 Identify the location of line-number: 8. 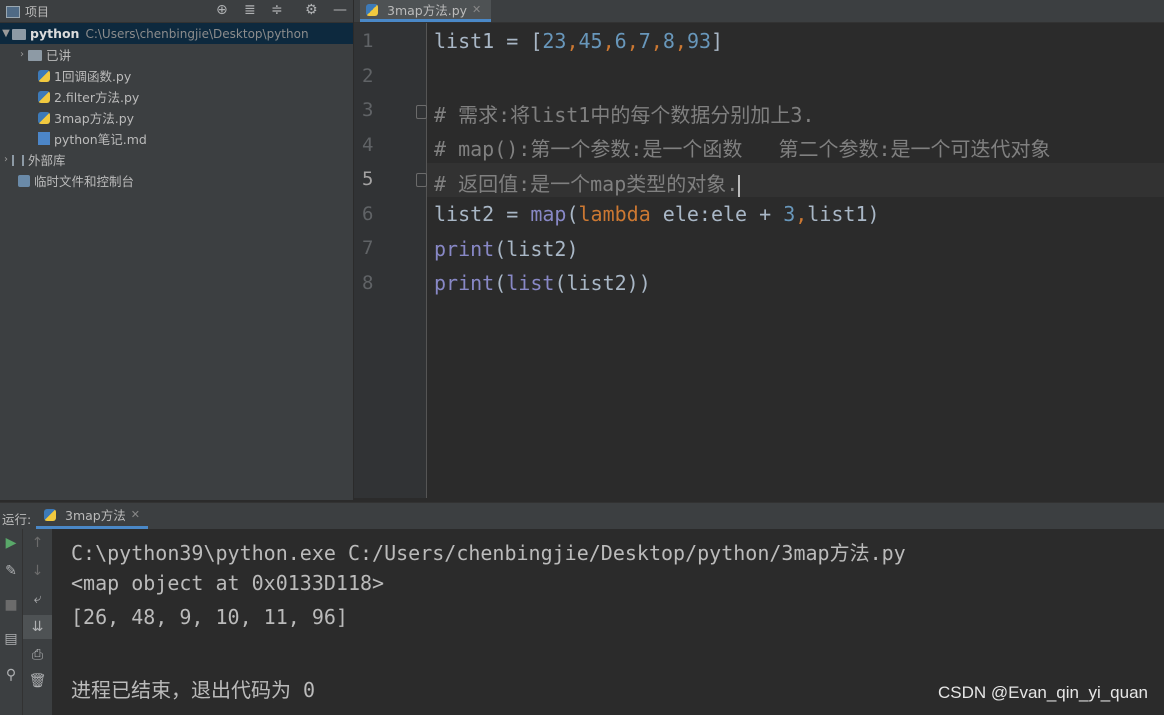
(368, 283).